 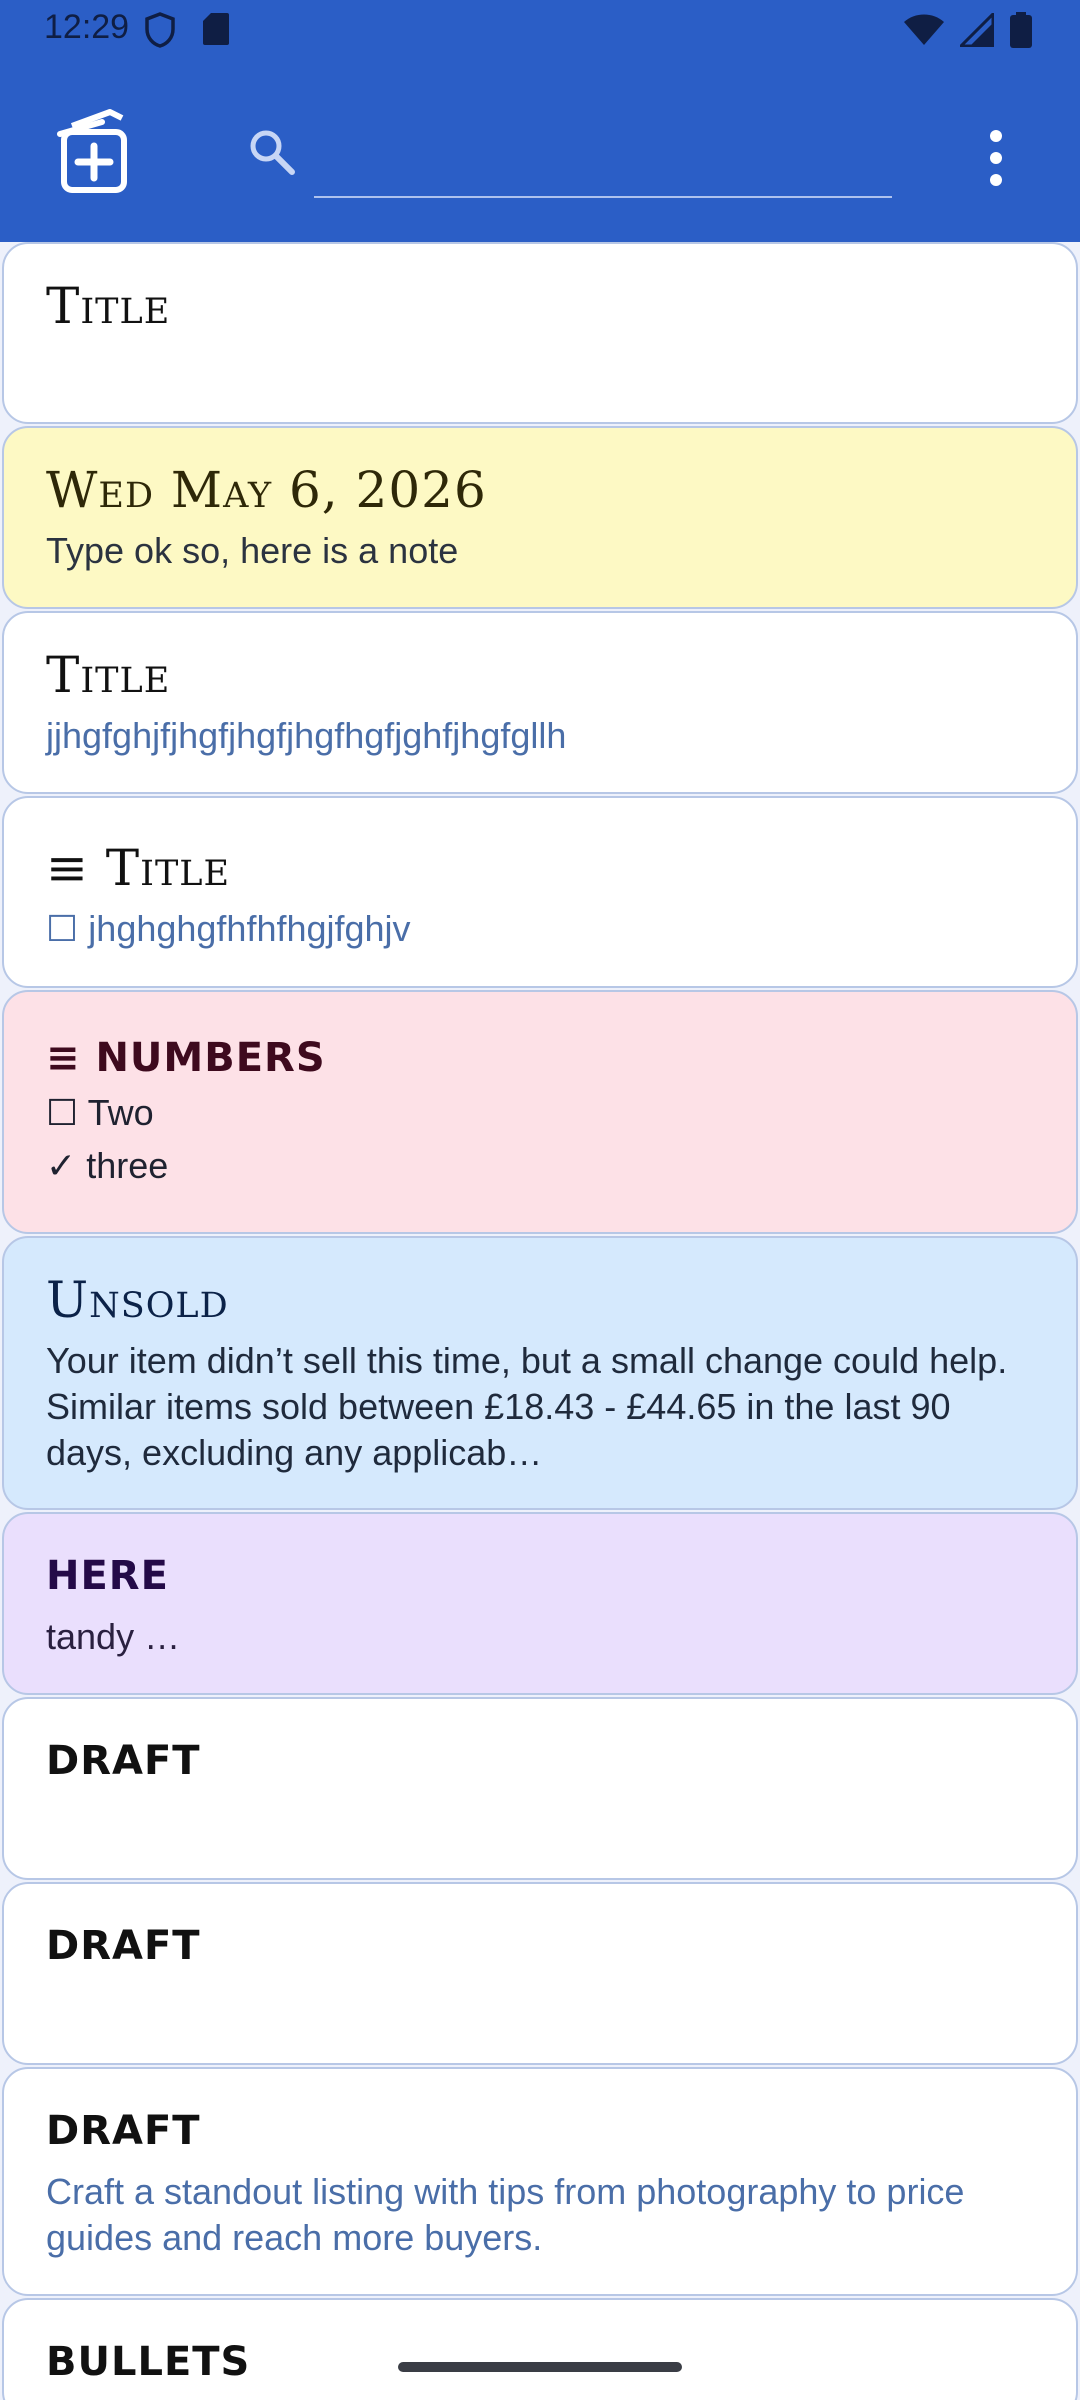 What do you see at coordinates (272, 152) in the screenshot?
I see `search-icon` at bounding box center [272, 152].